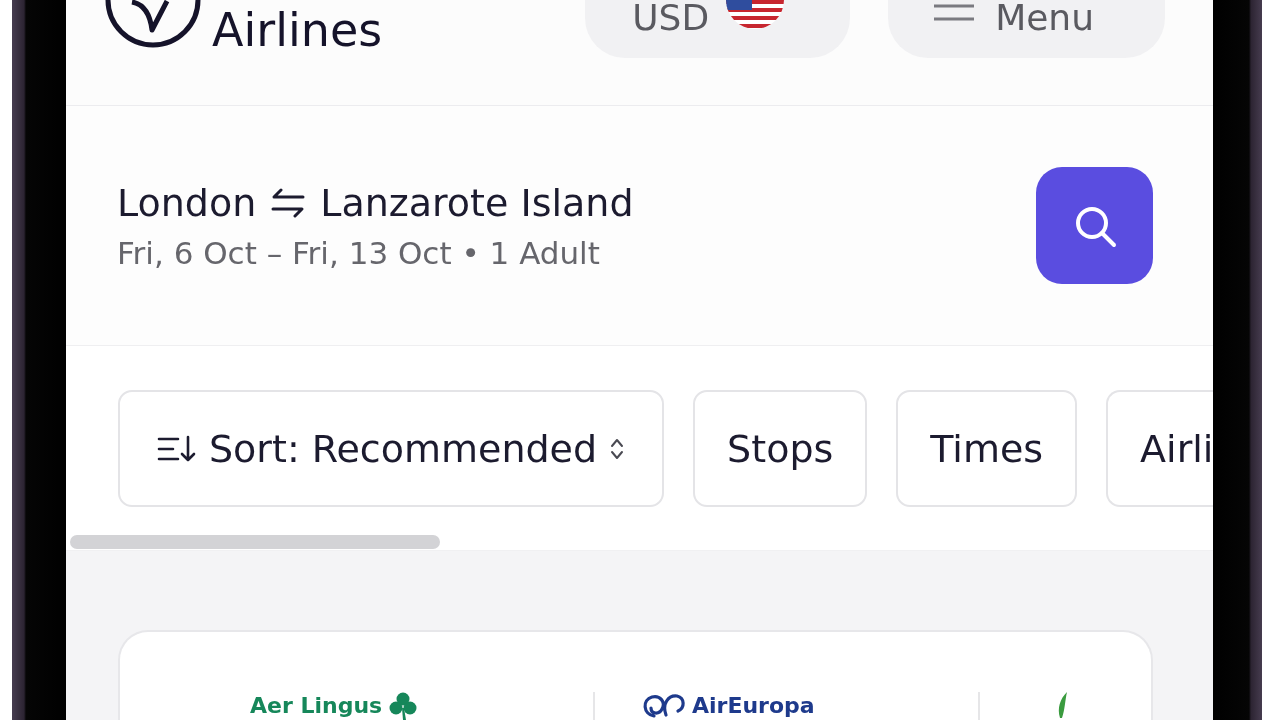 The height and width of the screenshot is (720, 1279). What do you see at coordinates (177, 448) in the screenshot?
I see `sort-icon` at bounding box center [177, 448].